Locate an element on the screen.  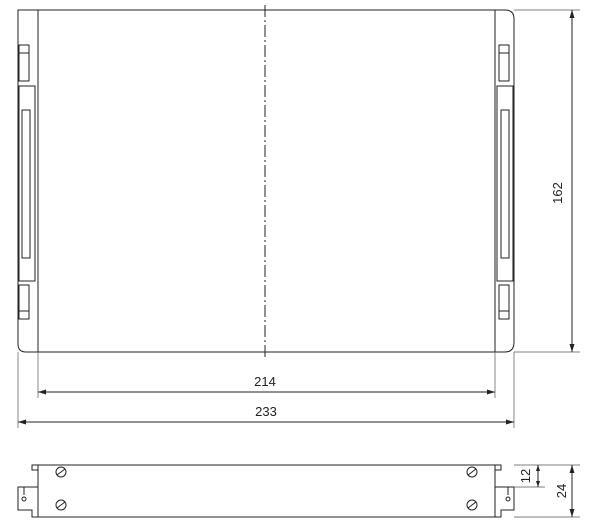
dimension-214-label: 214 is located at coordinates (265, 381).